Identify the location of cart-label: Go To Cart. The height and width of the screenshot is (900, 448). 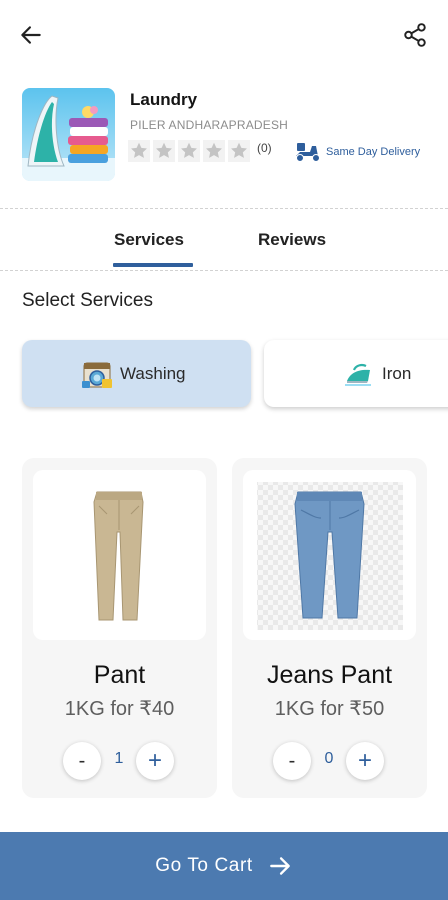
(204, 865).